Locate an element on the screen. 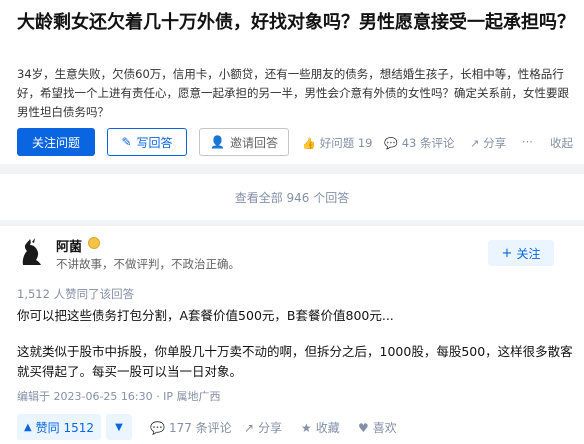 The height and width of the screenshot is (444, 584). view-all-bar: 查看全部 946 个回答 is located at coordinates (292, 197).